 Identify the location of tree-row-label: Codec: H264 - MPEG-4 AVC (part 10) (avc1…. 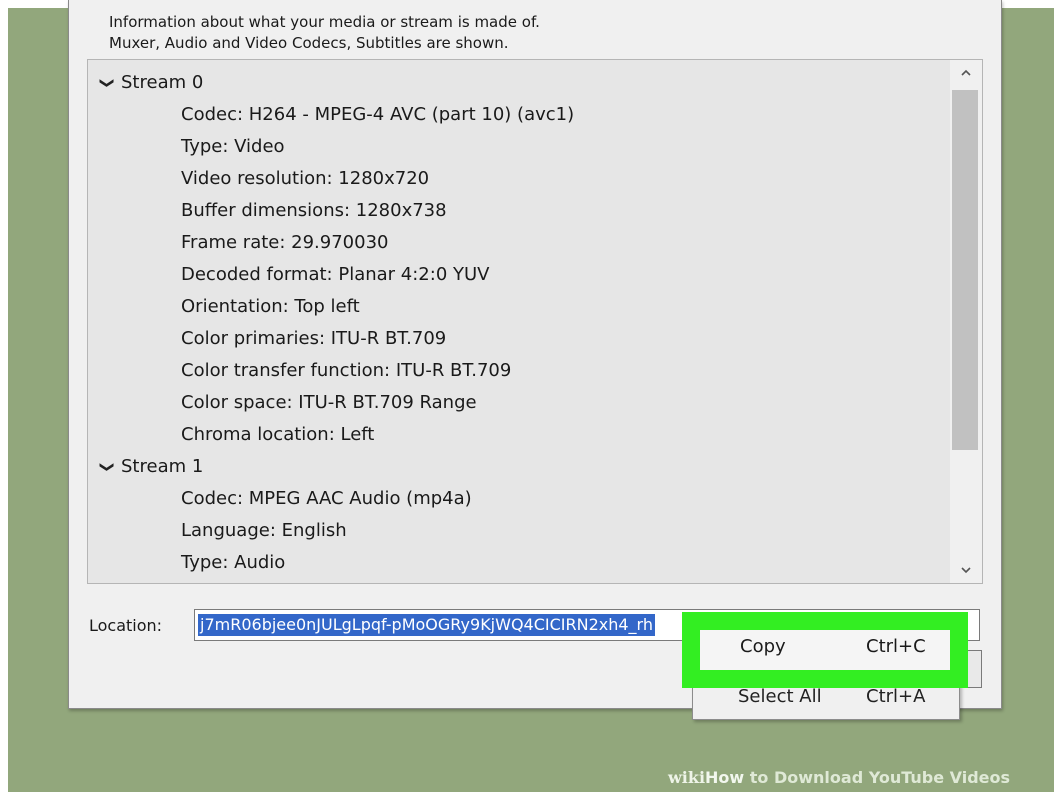
(378, 114).